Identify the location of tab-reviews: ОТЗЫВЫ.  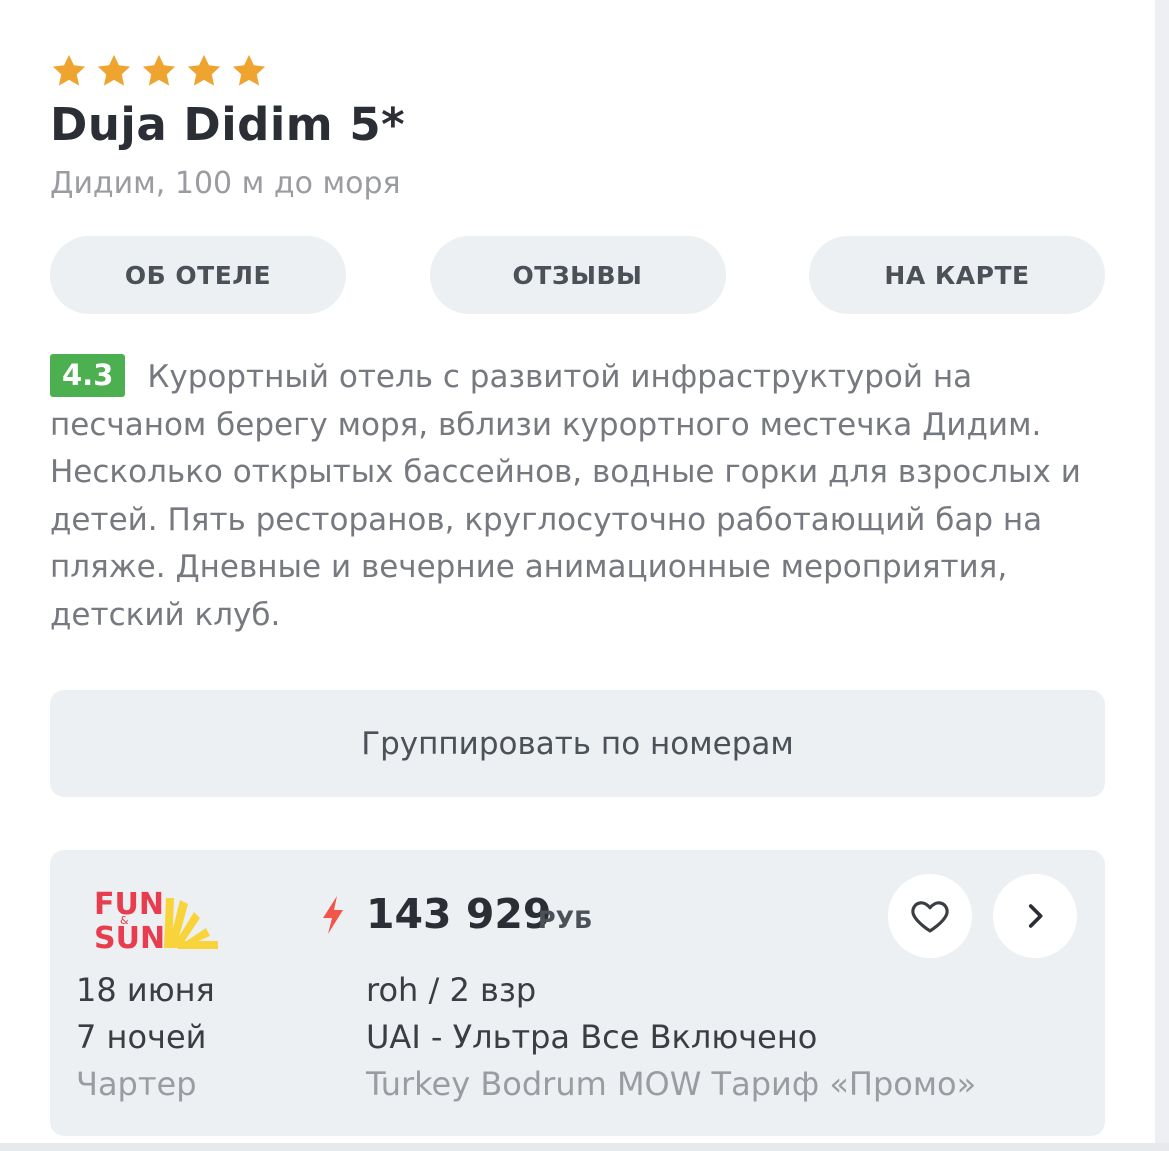
(577, 275).